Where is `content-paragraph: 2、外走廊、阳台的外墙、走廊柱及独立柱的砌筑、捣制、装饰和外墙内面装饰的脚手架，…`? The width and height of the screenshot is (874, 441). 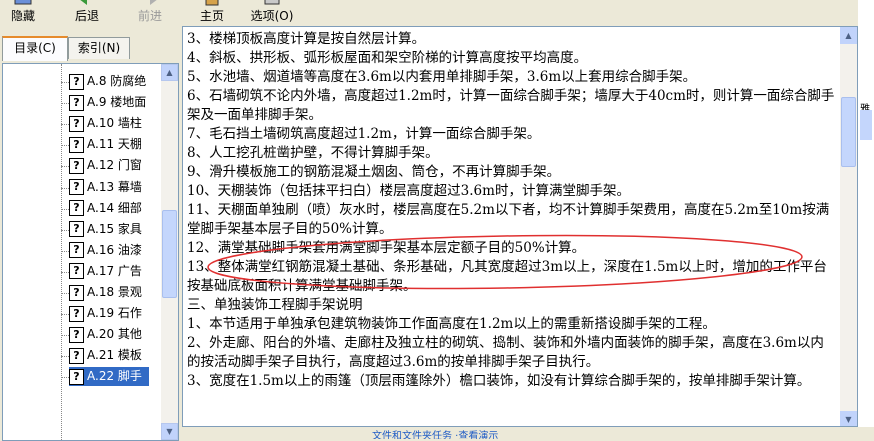
content-paragraph: 2、外走廊、阳台的外墙、走廊柱及独立柱的砌筑、捣制、装饰和外墙内面装饰的脚手架，… is located at coordinates (505, 353).